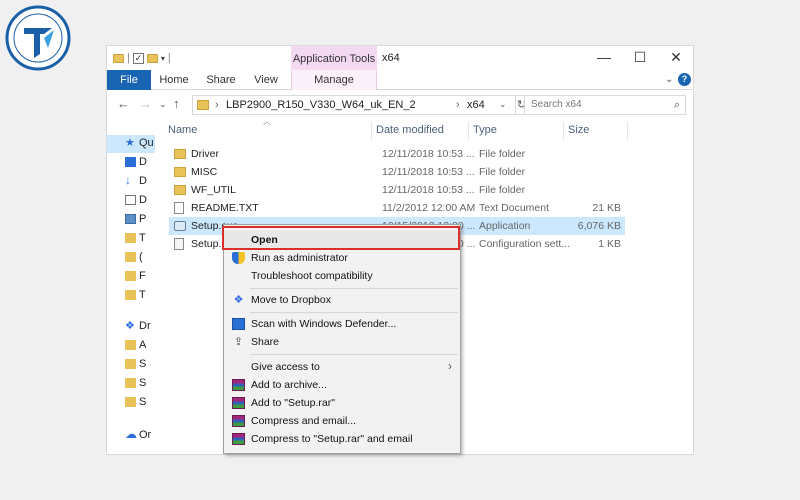  I want to click on desktop-icon, so click(130, 162).